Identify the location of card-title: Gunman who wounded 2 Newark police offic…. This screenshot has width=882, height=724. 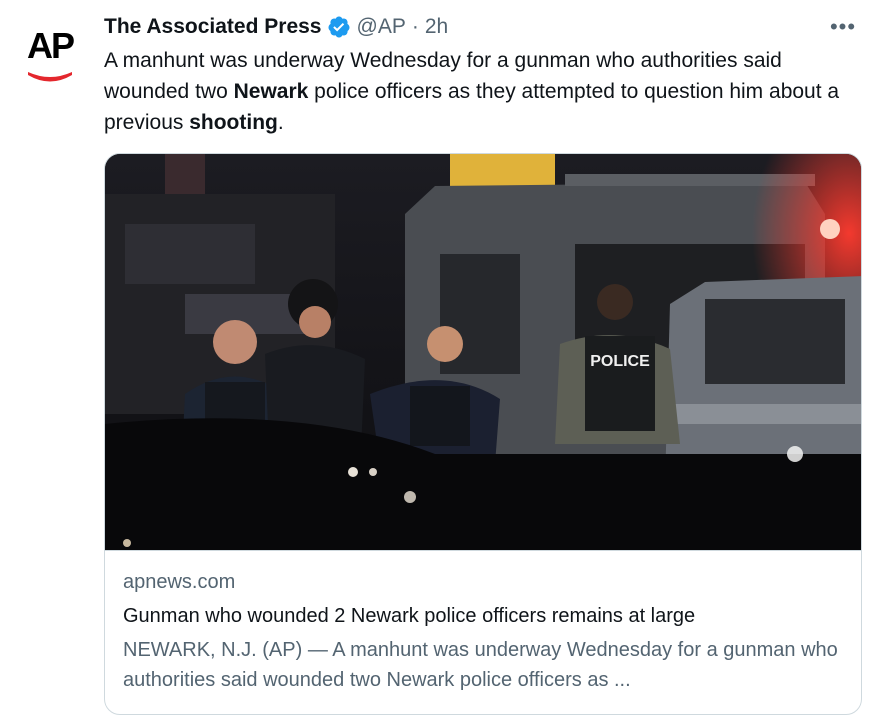
(483, 616).